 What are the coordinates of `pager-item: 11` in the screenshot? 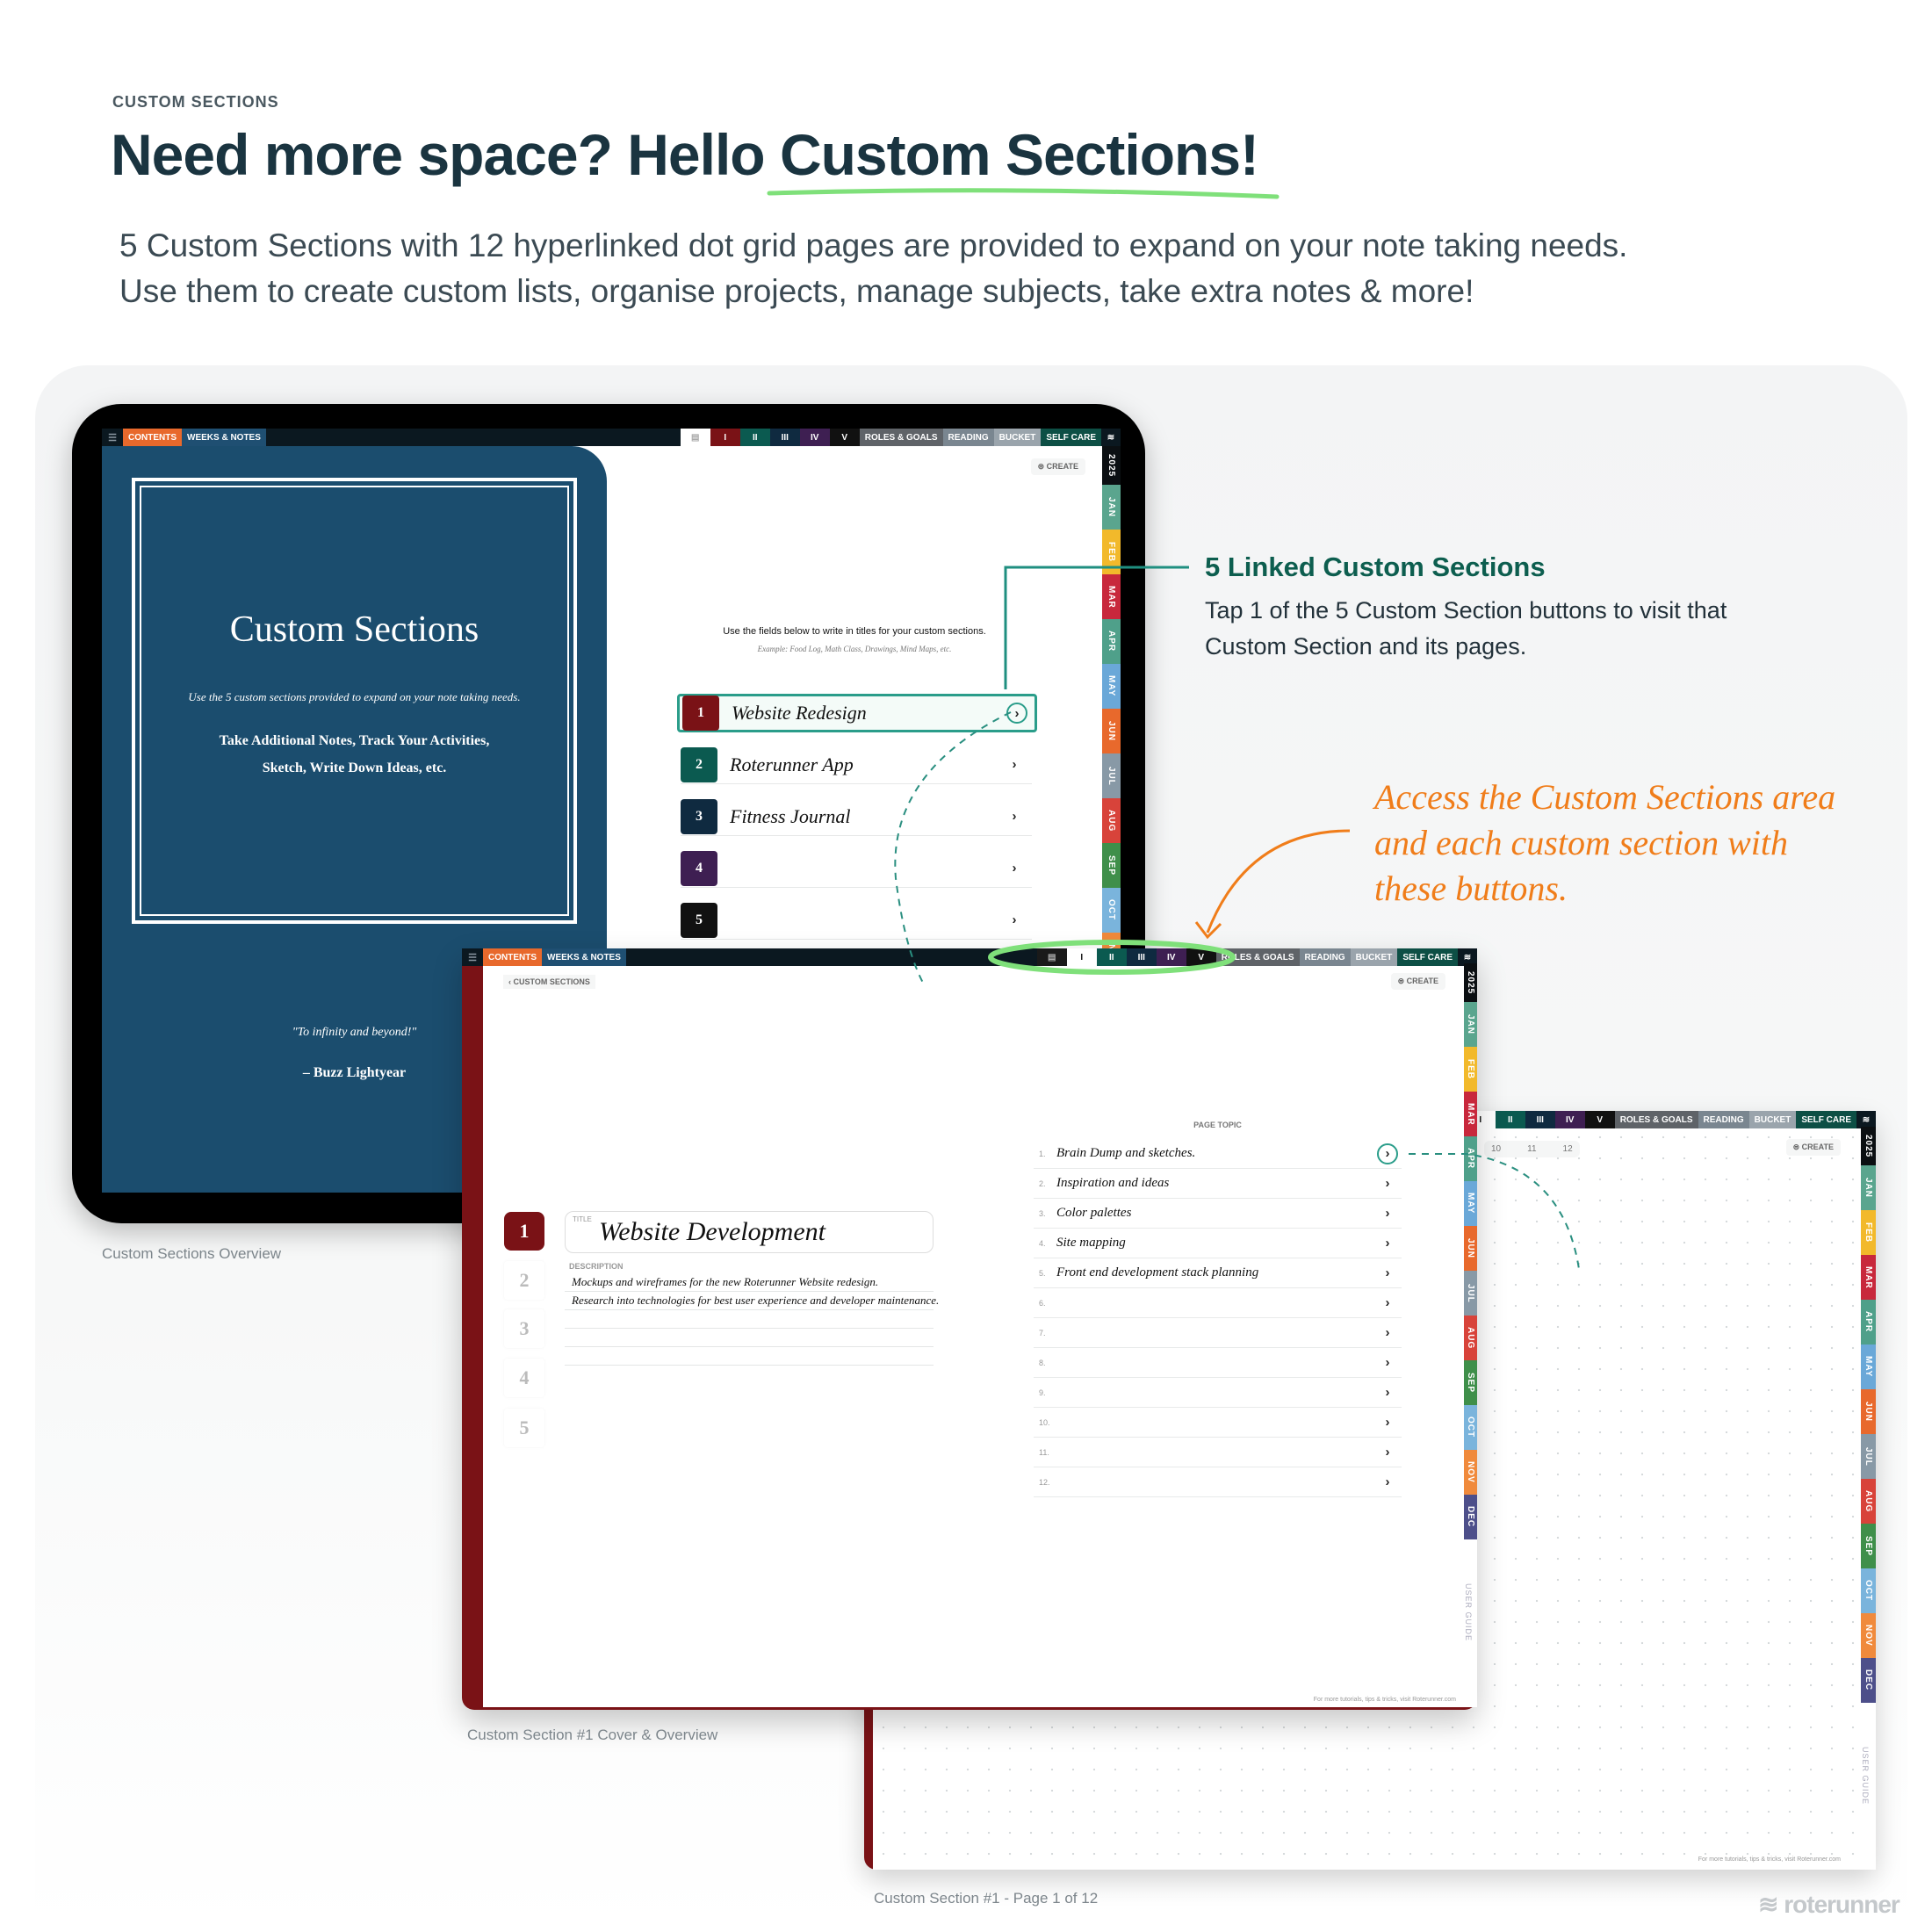 It's located at (1531, 1149).